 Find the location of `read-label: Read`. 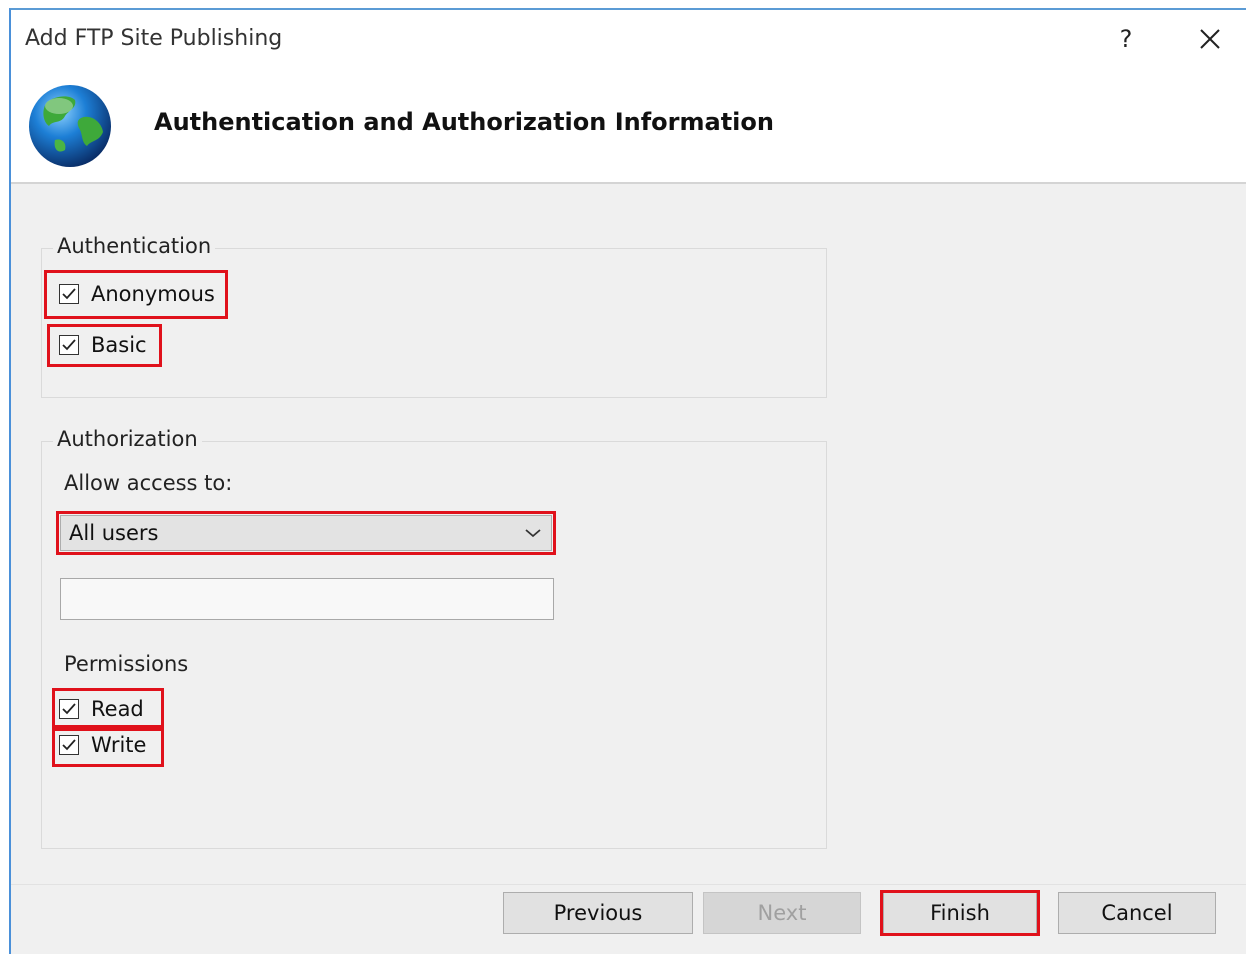

read-label: Read is located at coordinates (117, 709).